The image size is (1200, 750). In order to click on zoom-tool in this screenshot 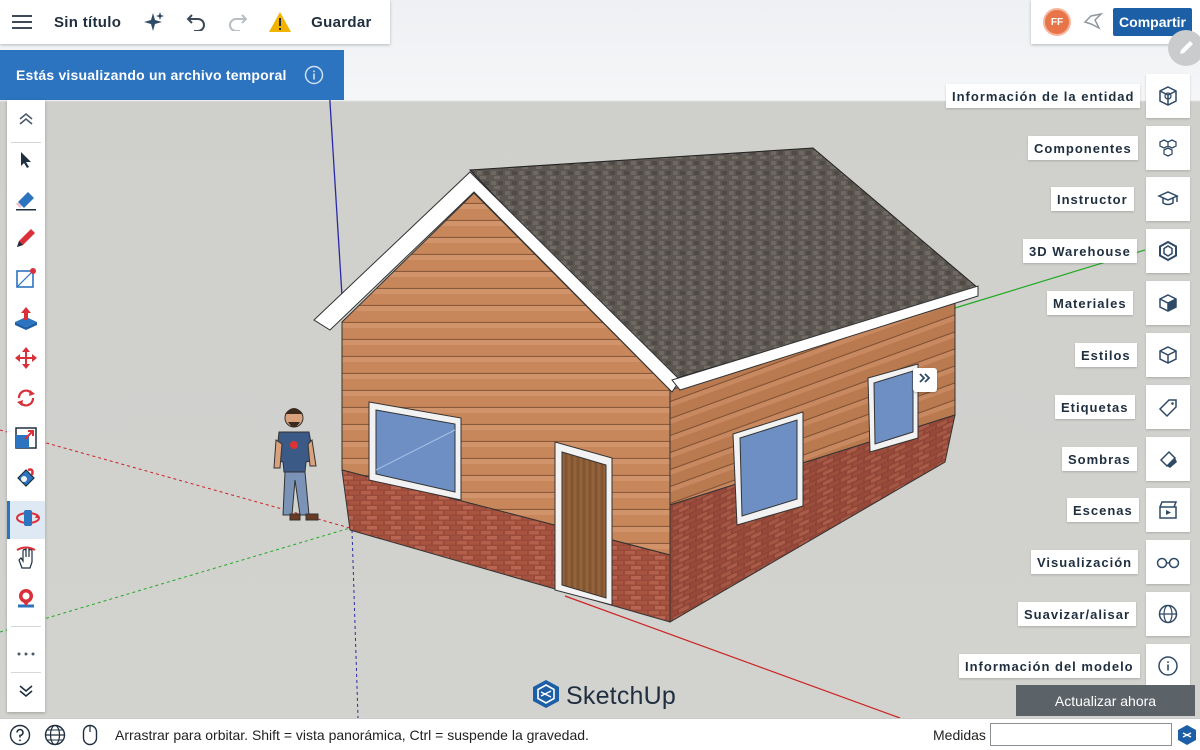, I will do `click(26, 600)`.